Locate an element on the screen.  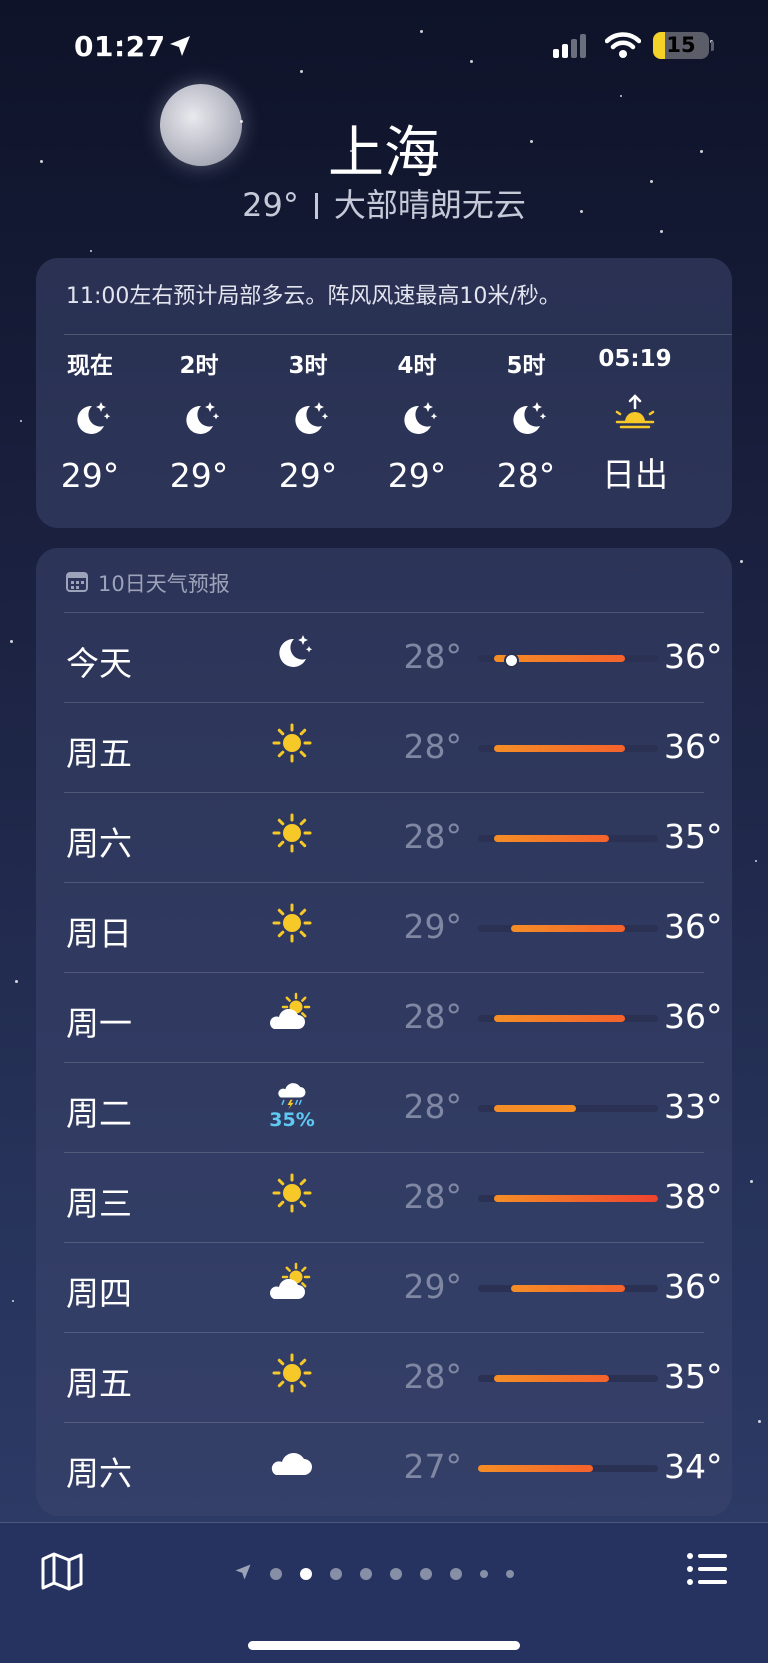
daily-row: 周六 27° 34° is located at coordinates (393, 1467).